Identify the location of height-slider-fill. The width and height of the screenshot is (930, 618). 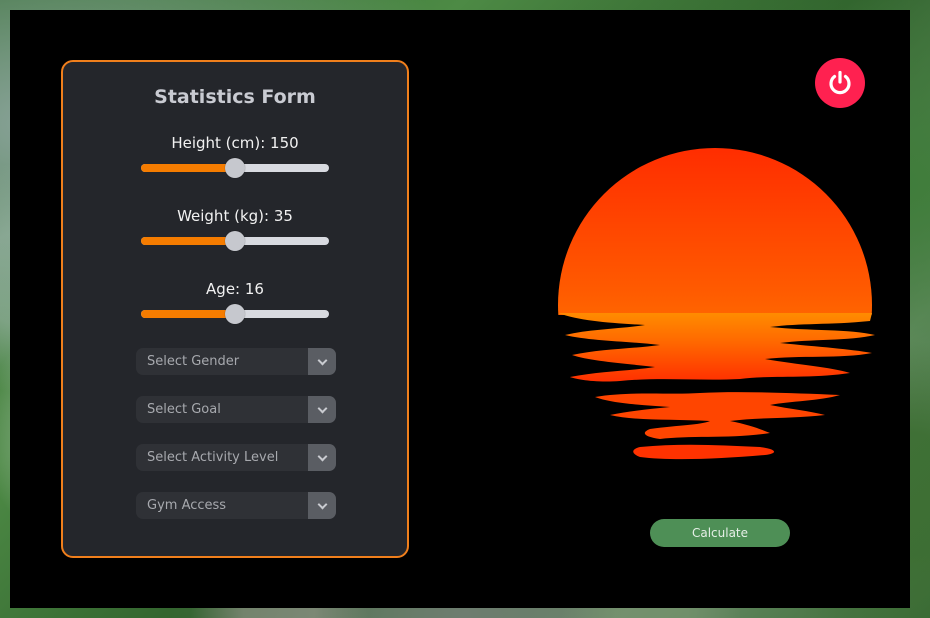
(188, 168).